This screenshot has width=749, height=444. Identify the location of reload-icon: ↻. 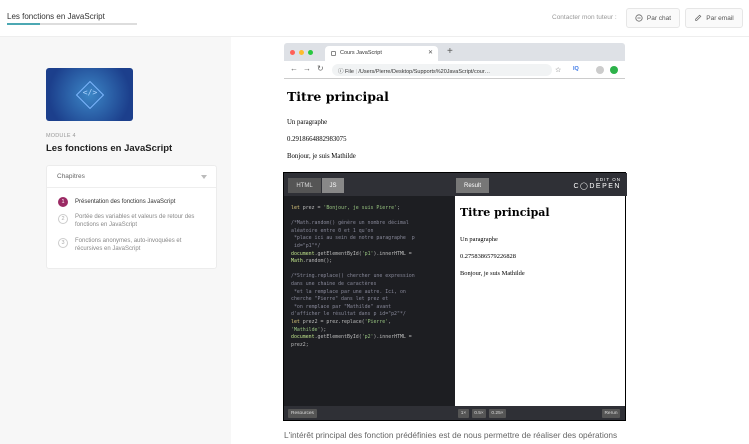
(320, 68).